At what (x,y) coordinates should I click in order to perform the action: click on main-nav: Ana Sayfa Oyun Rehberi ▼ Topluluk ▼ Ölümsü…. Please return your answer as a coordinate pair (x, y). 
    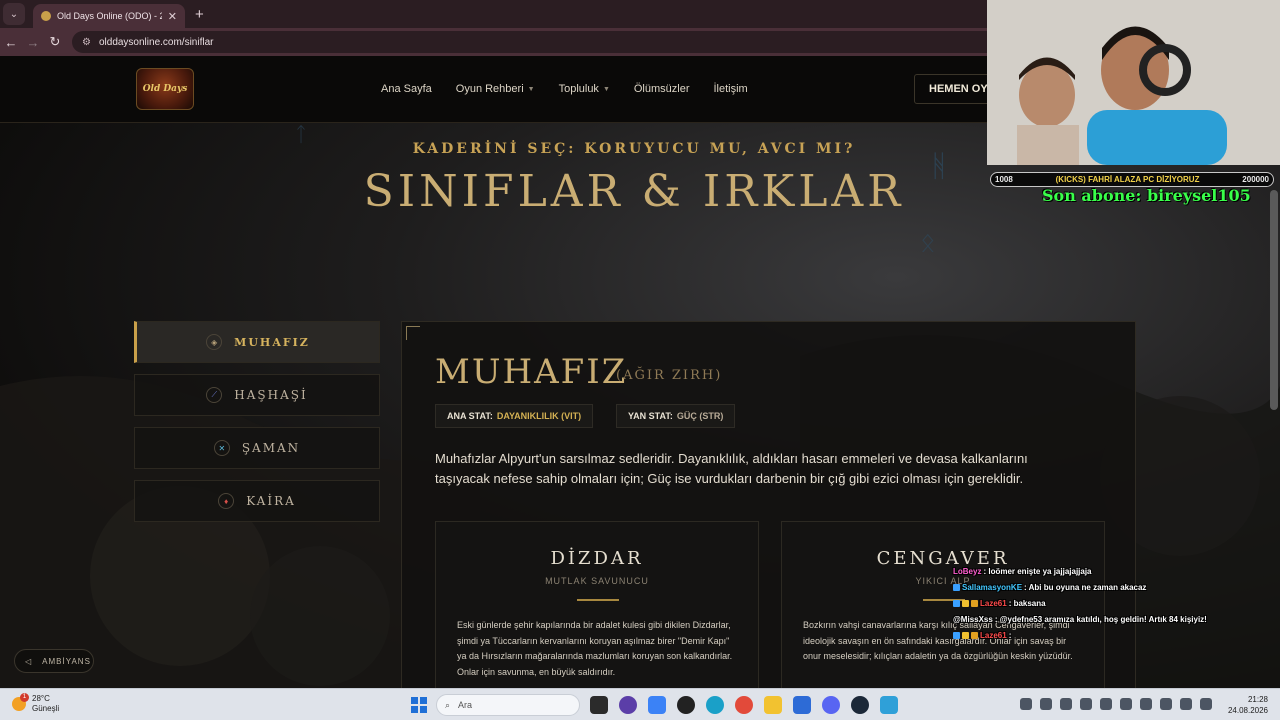
    Looking at the image, I should click on (564, 89).